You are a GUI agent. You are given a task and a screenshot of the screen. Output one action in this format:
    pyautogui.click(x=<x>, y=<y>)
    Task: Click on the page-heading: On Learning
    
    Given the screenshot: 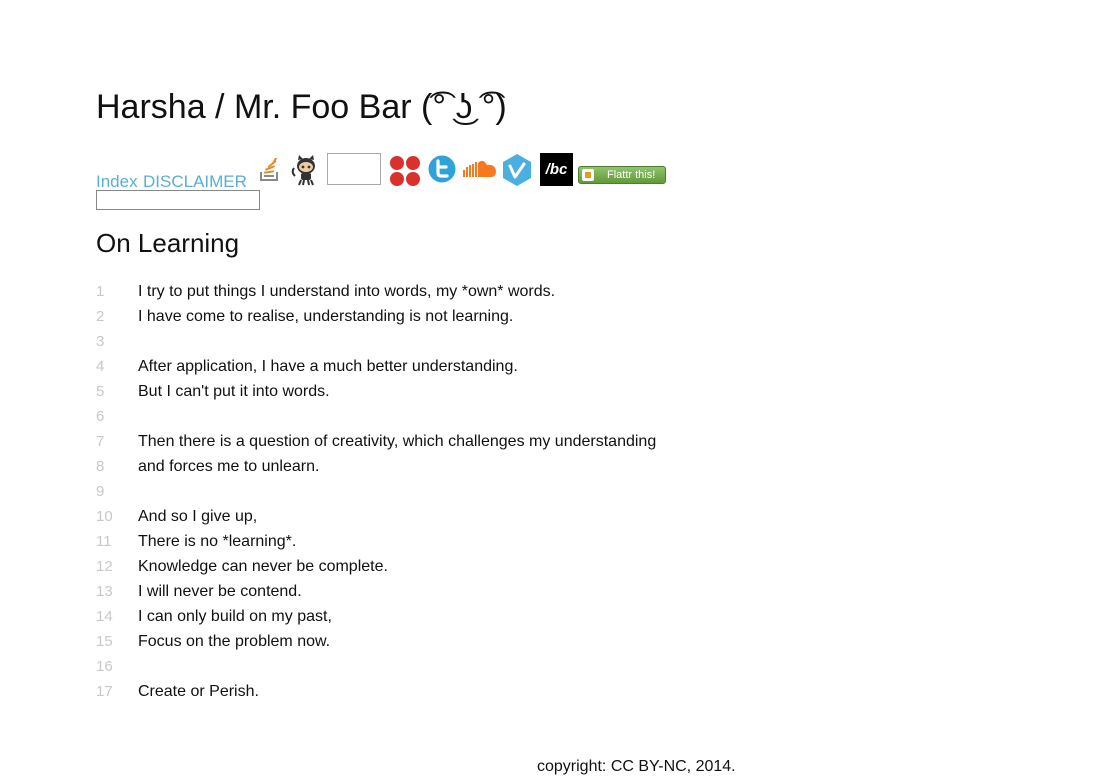 What is the action you would take?
    pyautogui.click(x=168, y=243)
    